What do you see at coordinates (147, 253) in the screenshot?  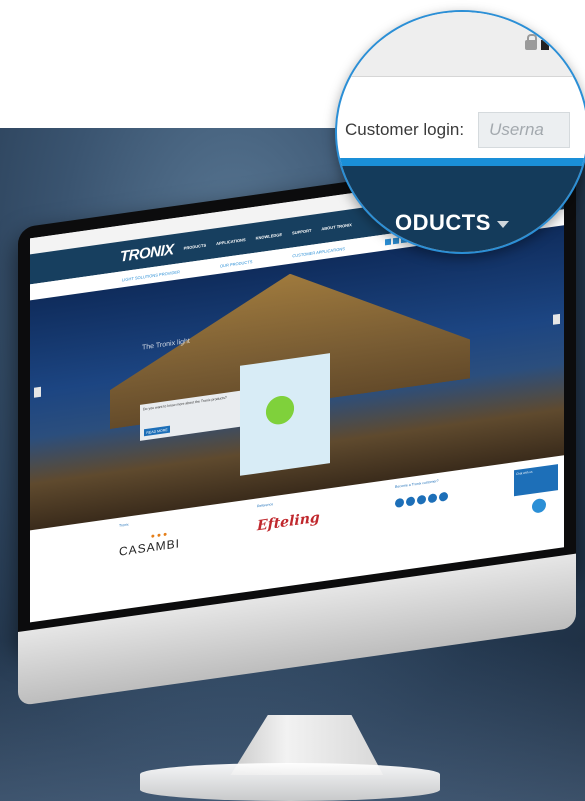 I see `site-logo: TRONIX` at bounding box center [147, 253].